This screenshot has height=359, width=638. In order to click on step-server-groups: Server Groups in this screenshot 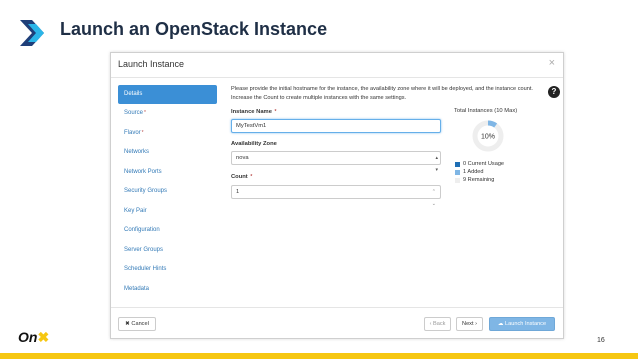, I will do `click(167, 251)`.